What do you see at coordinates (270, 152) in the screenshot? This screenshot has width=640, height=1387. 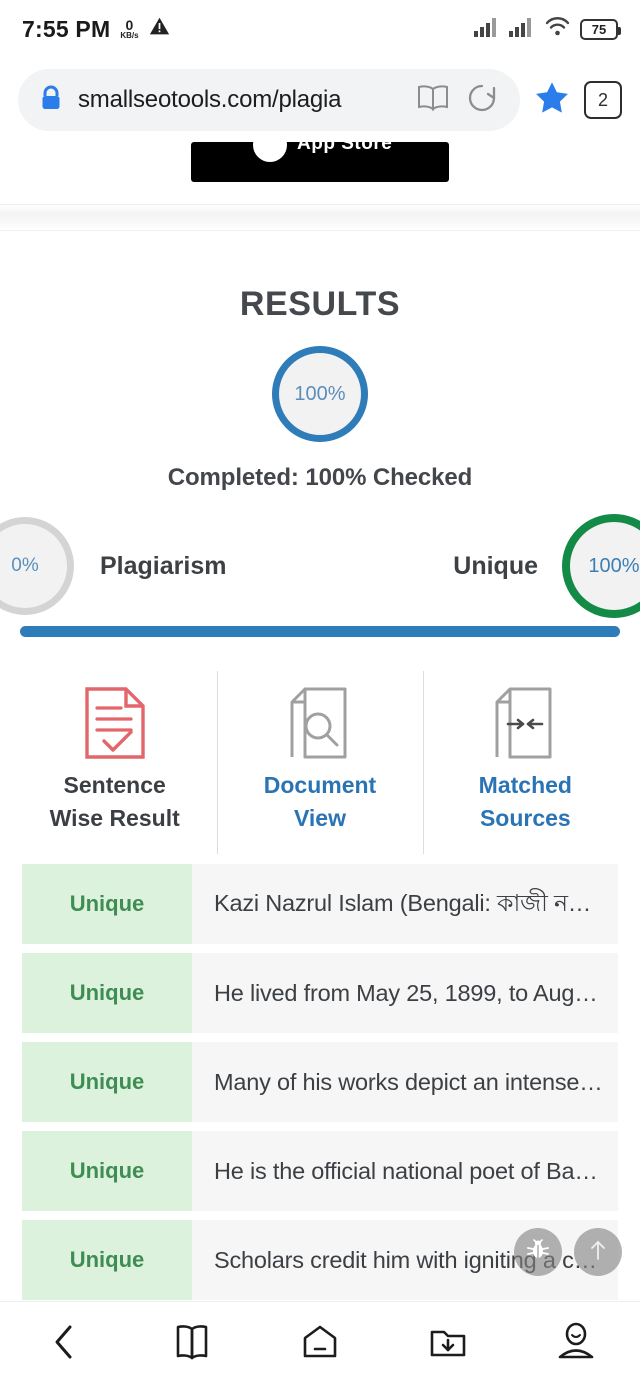 I see `apple-logo-icon` at bounding box center [270, 152].